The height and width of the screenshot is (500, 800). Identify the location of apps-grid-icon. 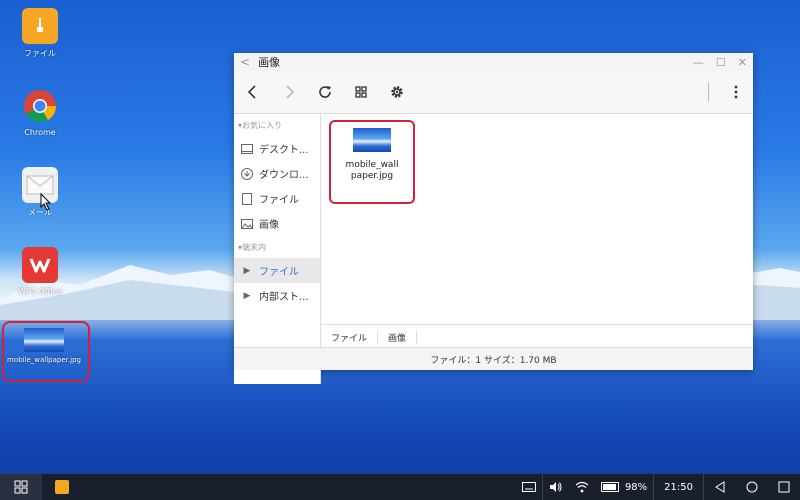
(21, 487).